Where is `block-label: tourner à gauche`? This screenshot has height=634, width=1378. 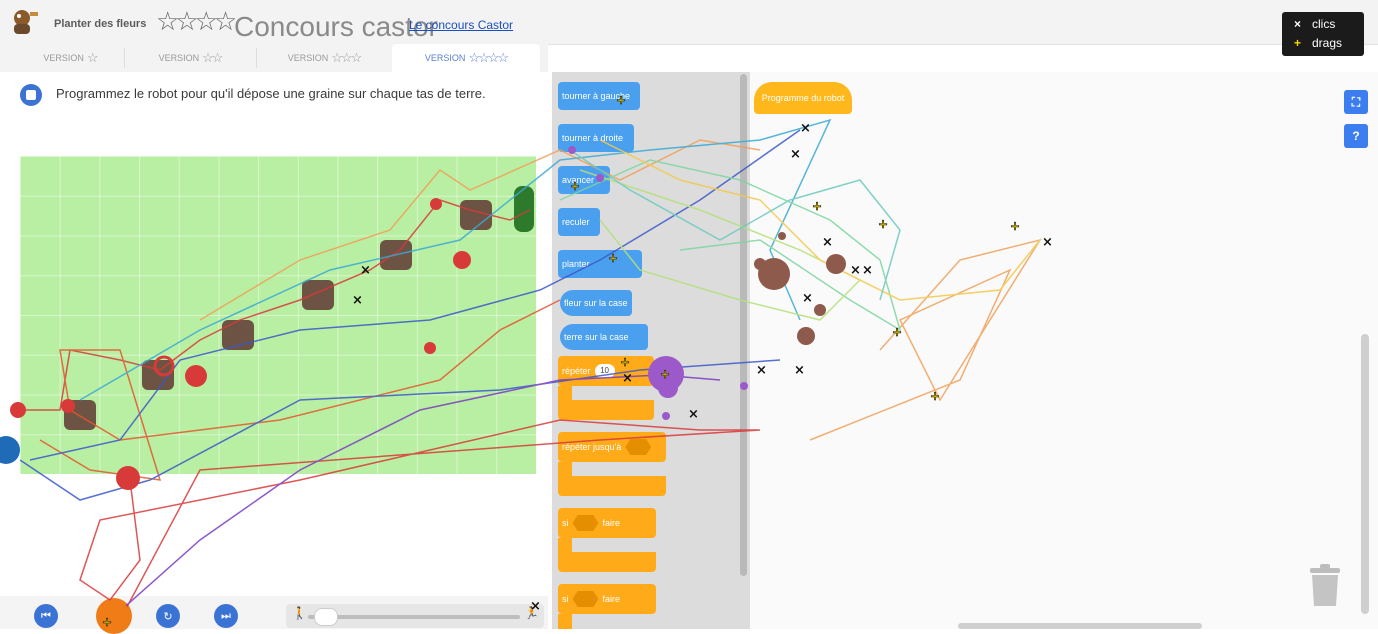
block-label: tourner à gauche is located at coordinates (596, 96).